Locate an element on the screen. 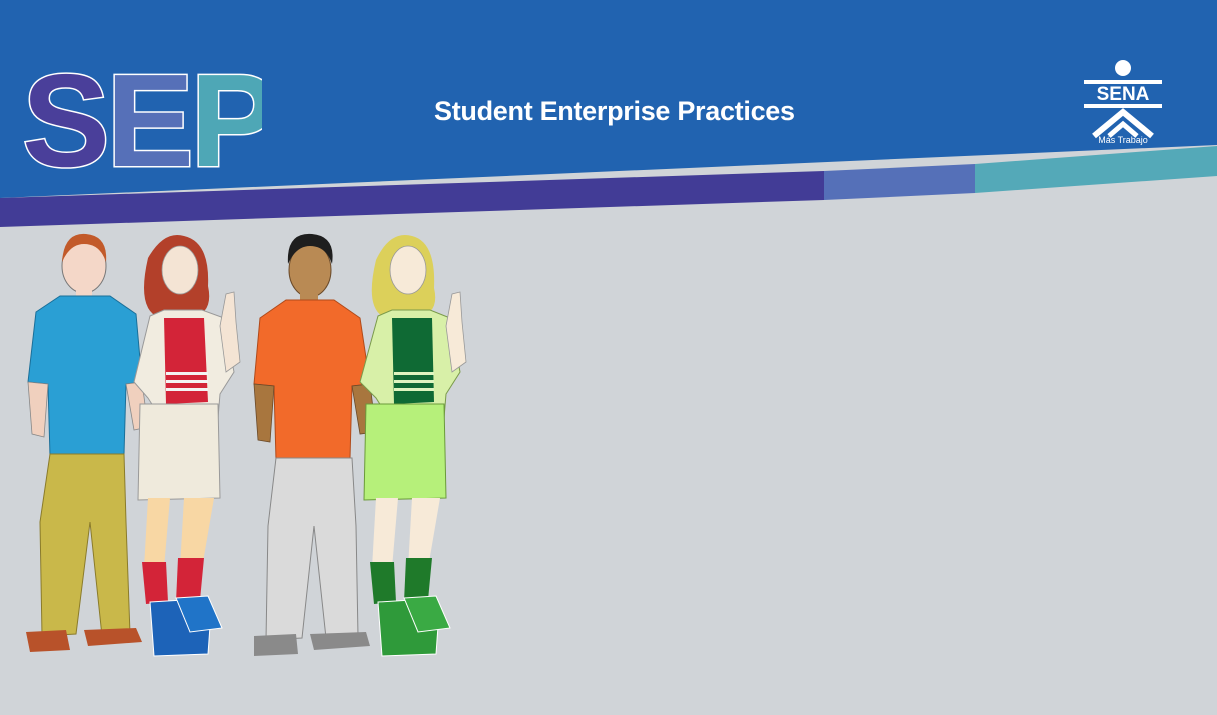  banner-stripe-blue is located at coordinates (899, 182).